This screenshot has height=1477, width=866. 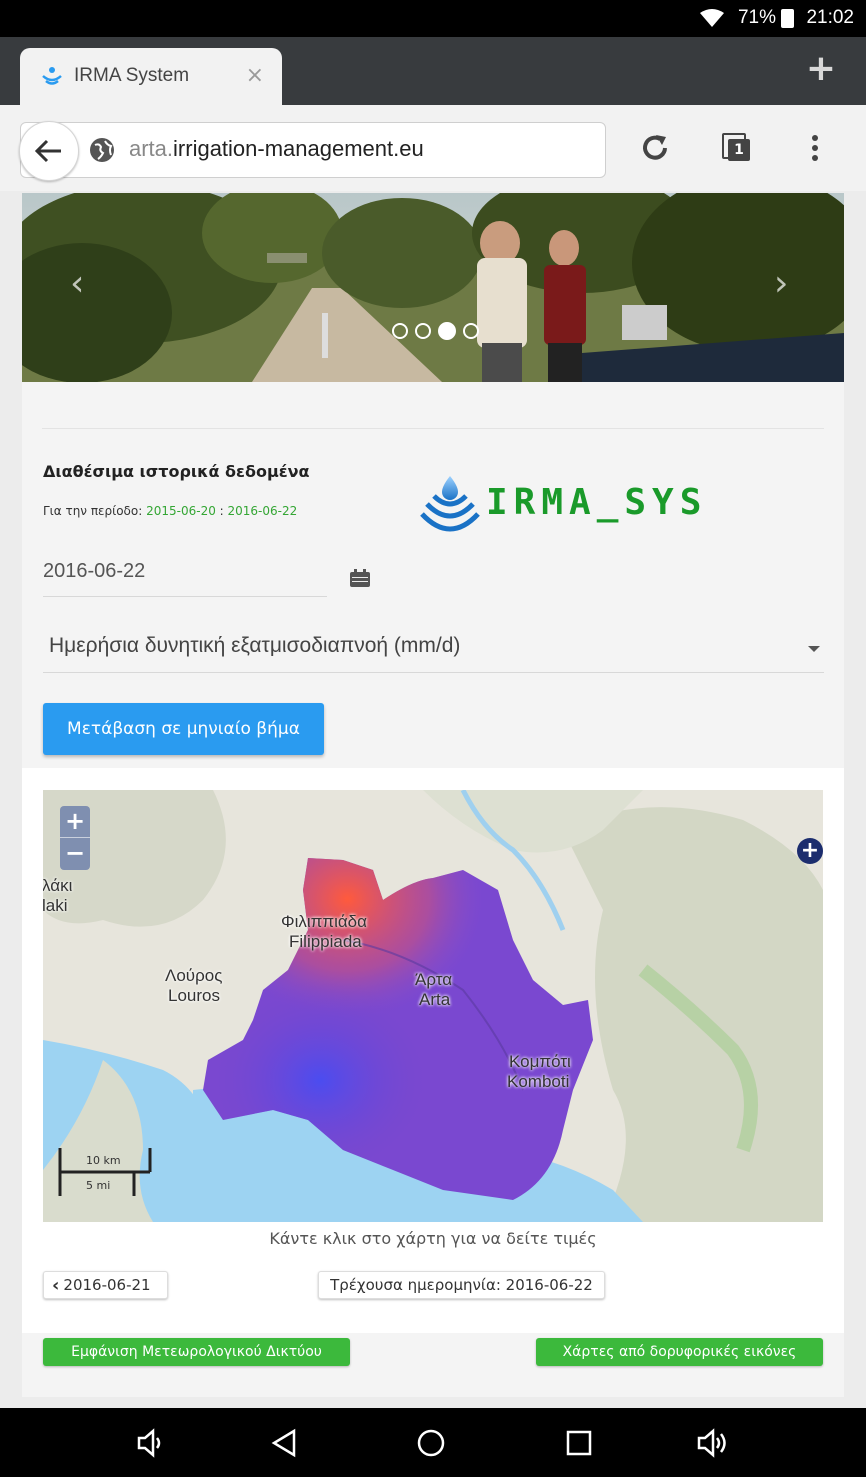 I want to click on browser-tab-strip: IRMA System × +, so click(x=433, y=71).